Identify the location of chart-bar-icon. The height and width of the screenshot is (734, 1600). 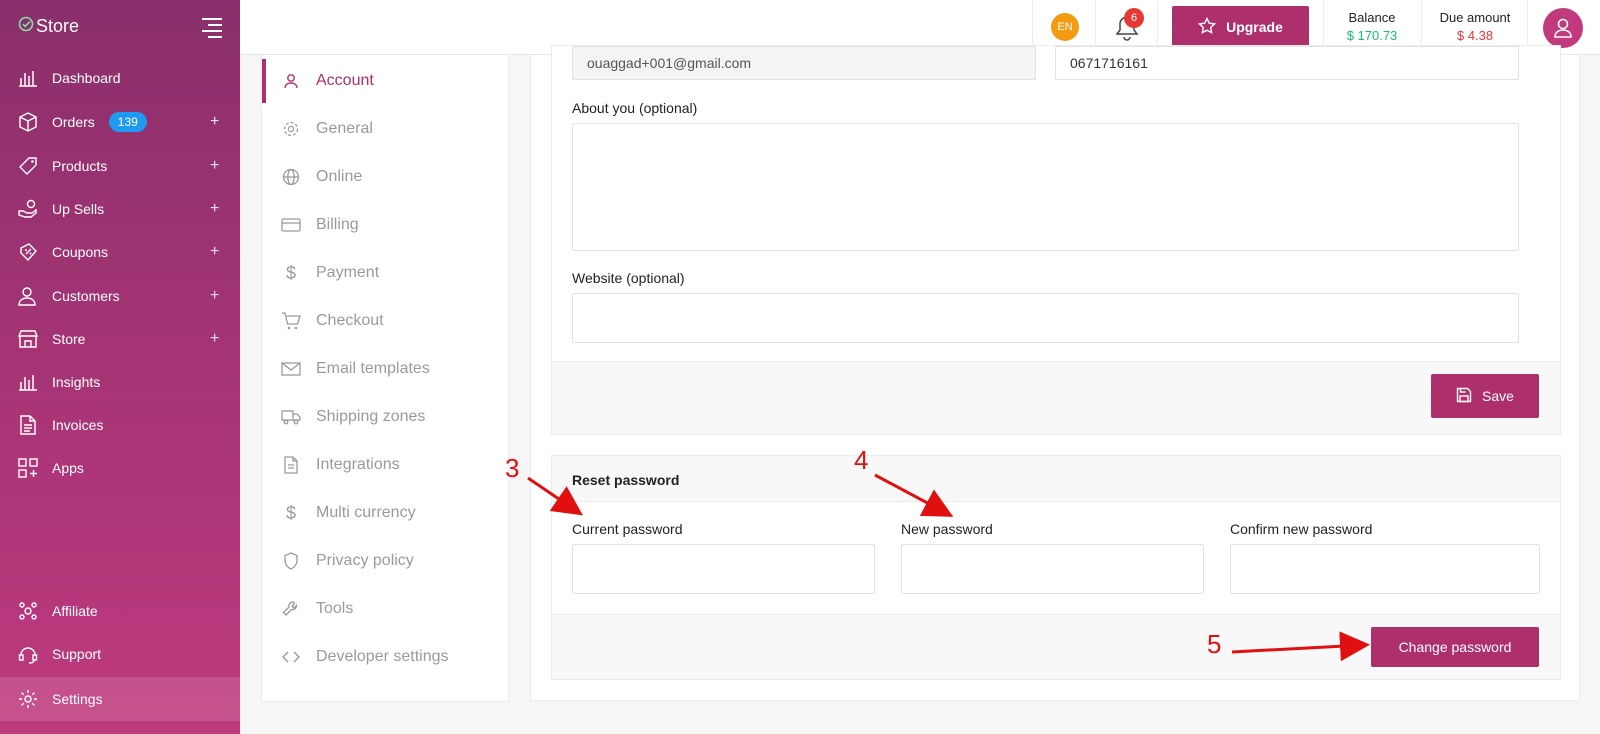
(28, 78).